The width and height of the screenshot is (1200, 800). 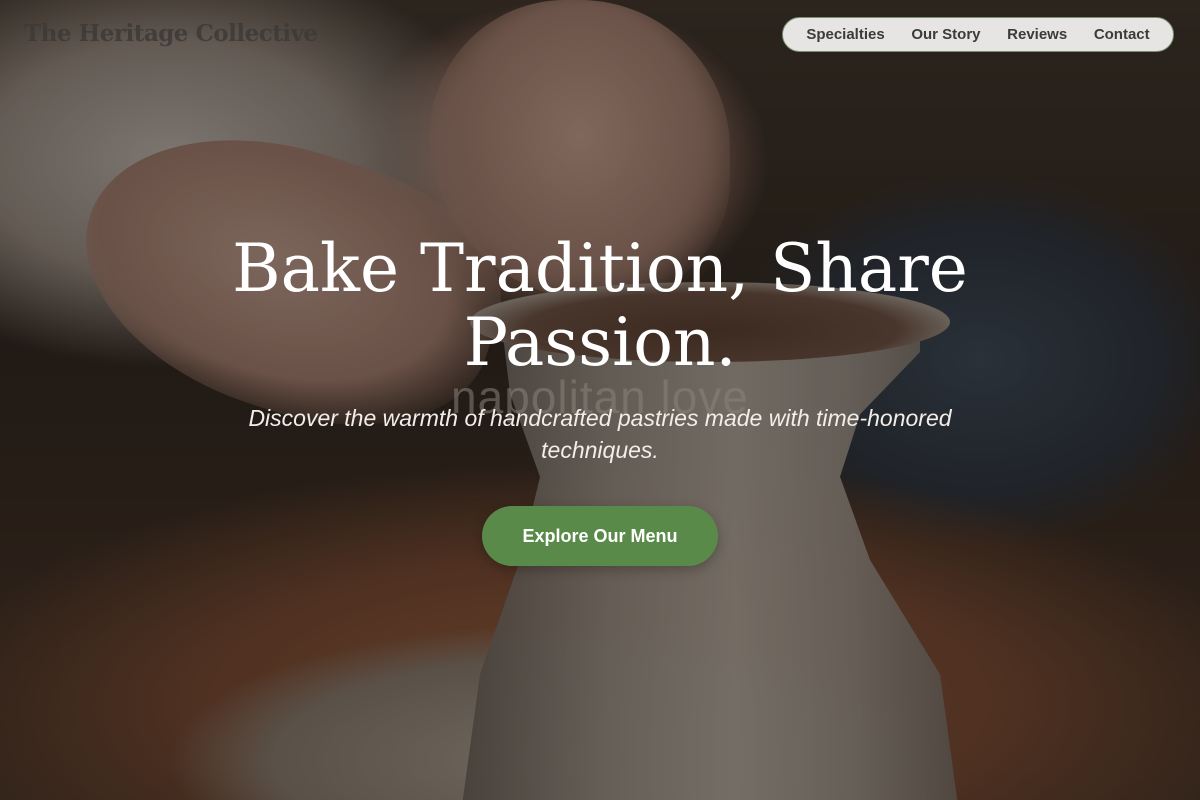 What do you see at coordinates (1037, 34) in the screenshot?
I see `nav-link-reviews: Reviews` at bounding box center [1037, 34].